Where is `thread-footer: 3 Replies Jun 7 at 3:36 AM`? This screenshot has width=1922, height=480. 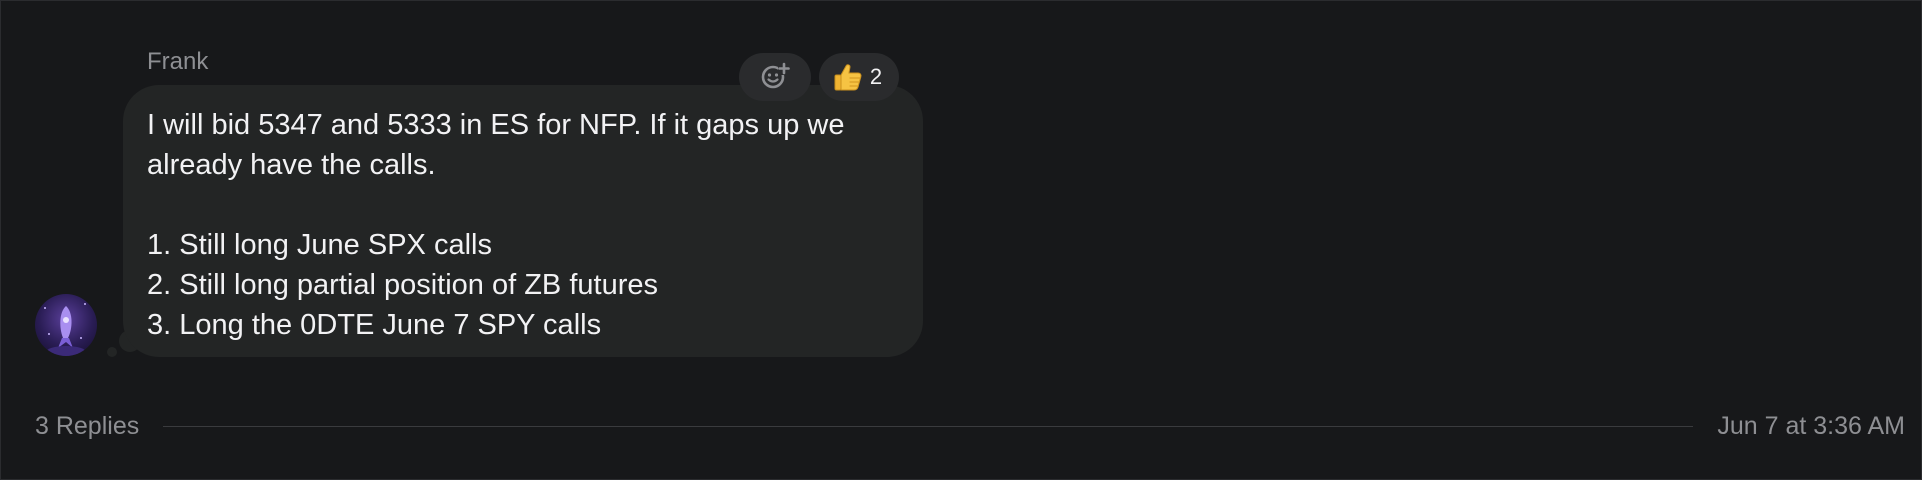
thread-footer: 3 Replies Jun 7 at 3:36 AM is located at coordinates (970, 426).